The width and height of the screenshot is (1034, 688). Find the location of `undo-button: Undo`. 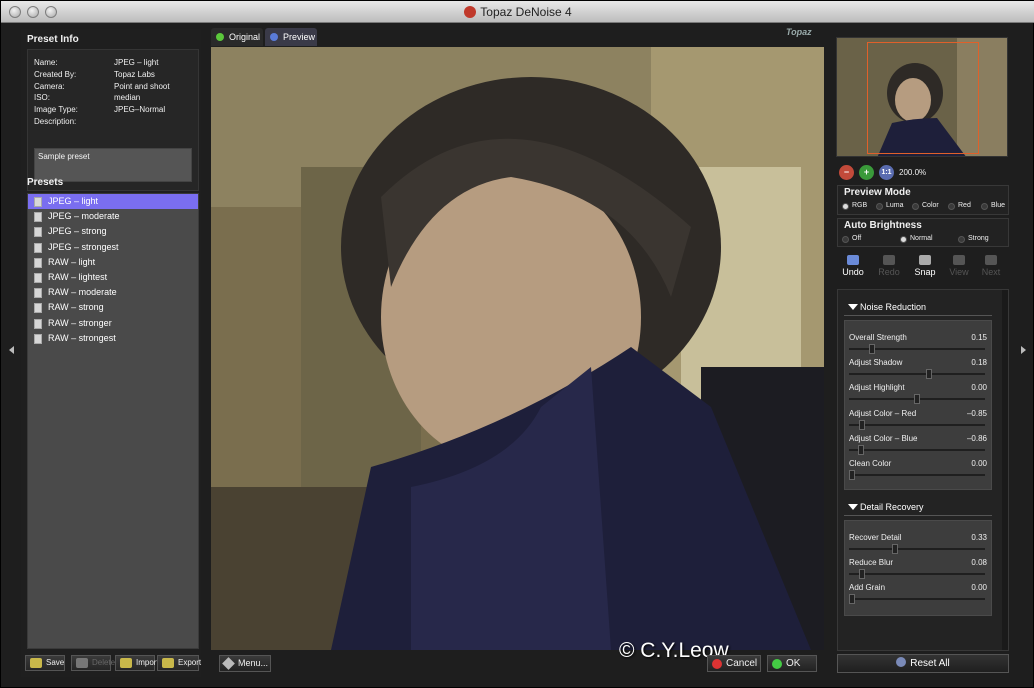

undo-button: Undo is located at coordinates (853, 266).